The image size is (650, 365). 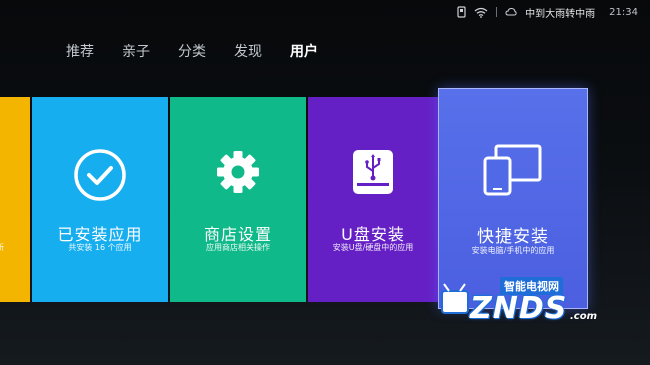 I want to click on tv-logo-icon, so click(x=456, y=305).